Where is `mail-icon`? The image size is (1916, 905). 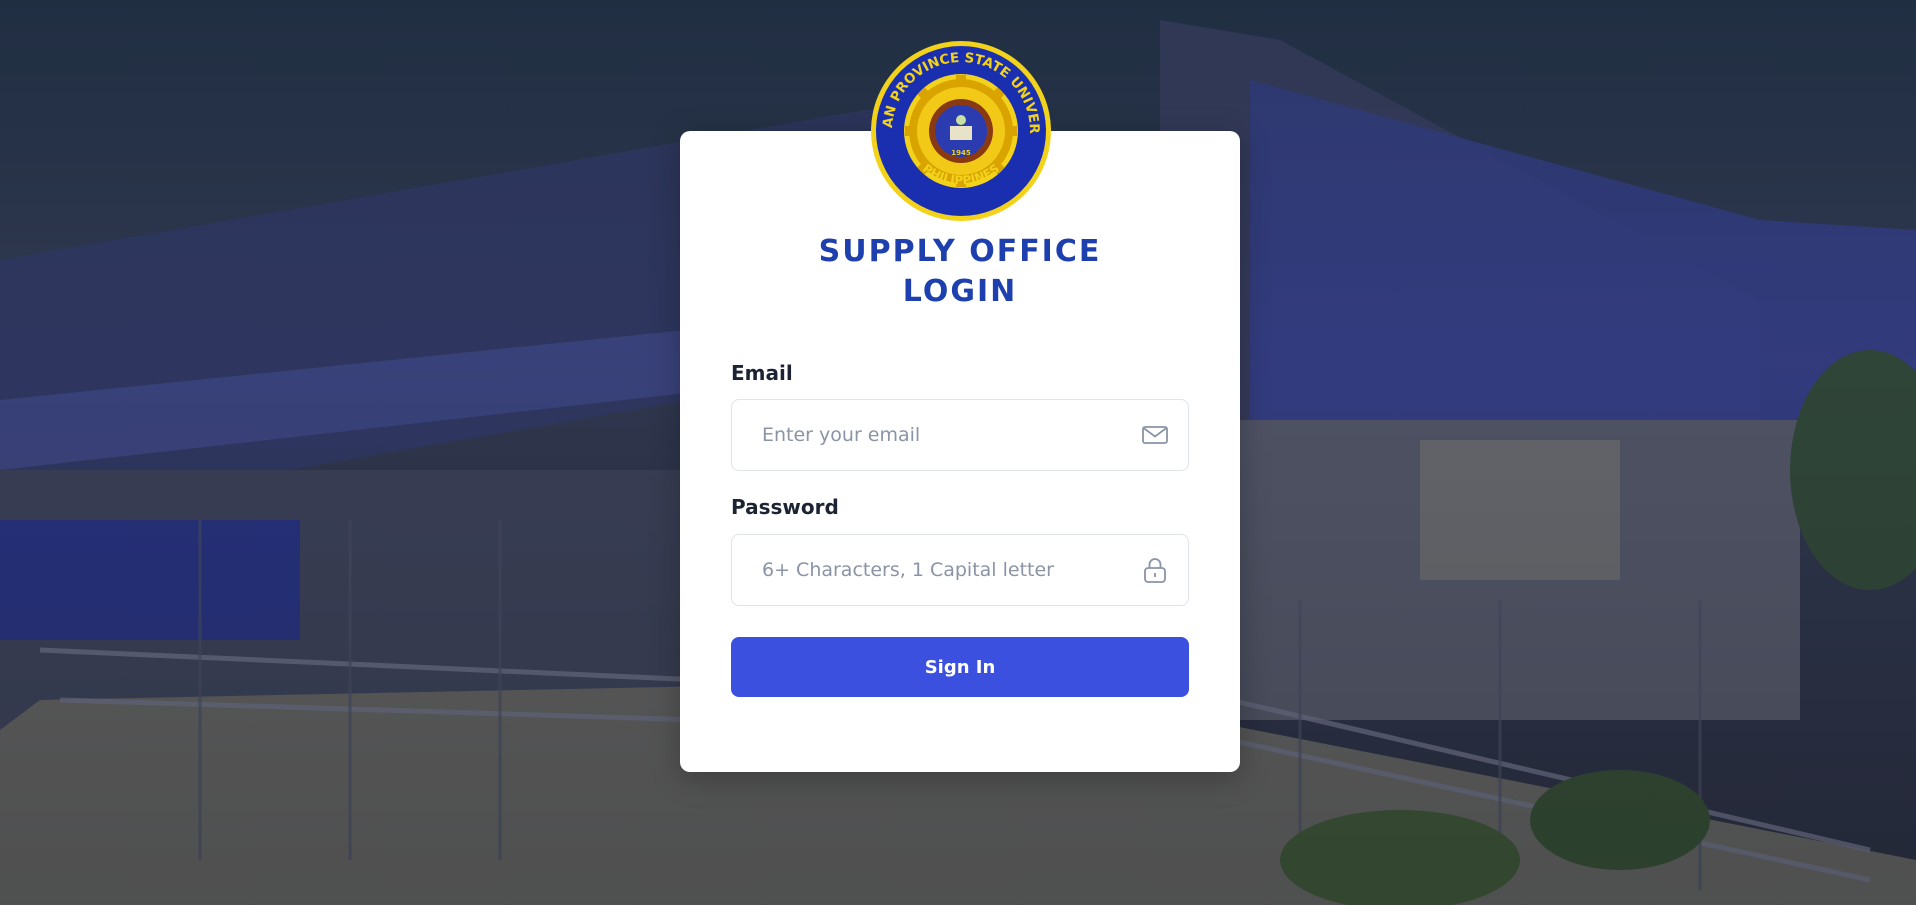
mail-icon is located at coordinates (1155, 435).